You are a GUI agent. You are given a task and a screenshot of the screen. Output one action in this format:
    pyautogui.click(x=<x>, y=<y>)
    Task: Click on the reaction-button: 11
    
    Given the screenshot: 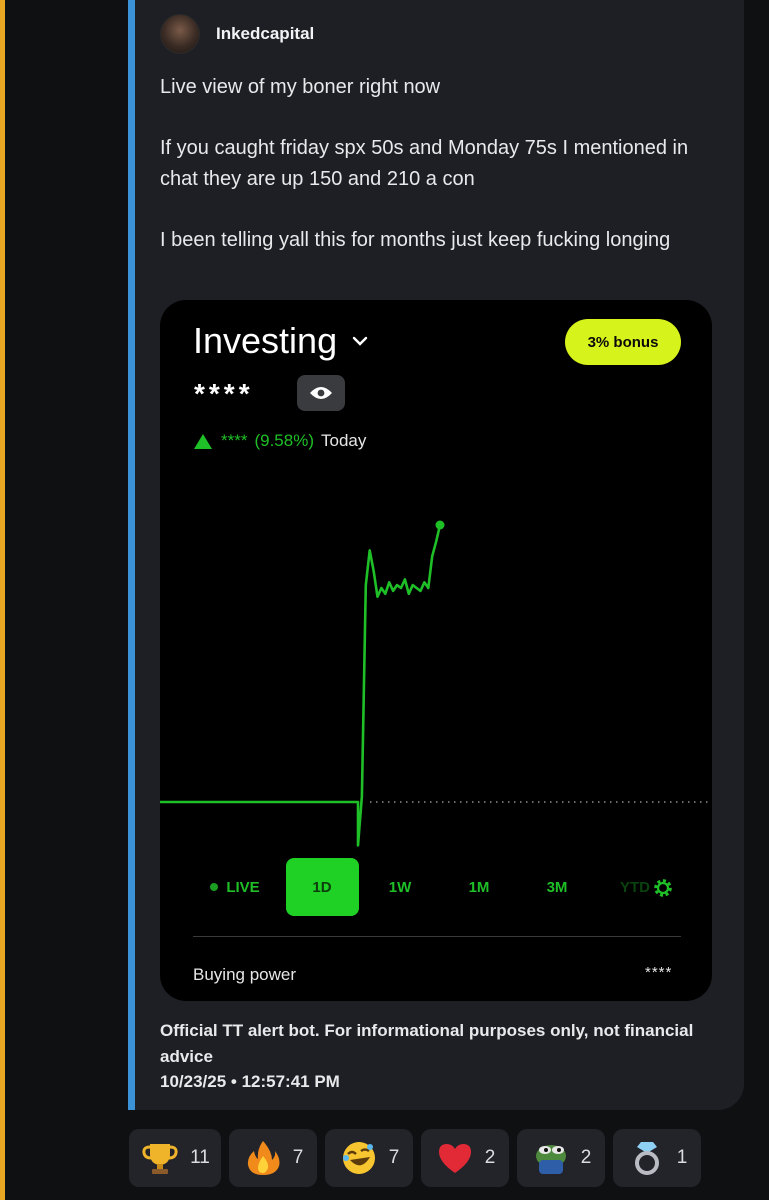 What is the action you would take?
    pyautogui.click(x=175, y=1158)
    